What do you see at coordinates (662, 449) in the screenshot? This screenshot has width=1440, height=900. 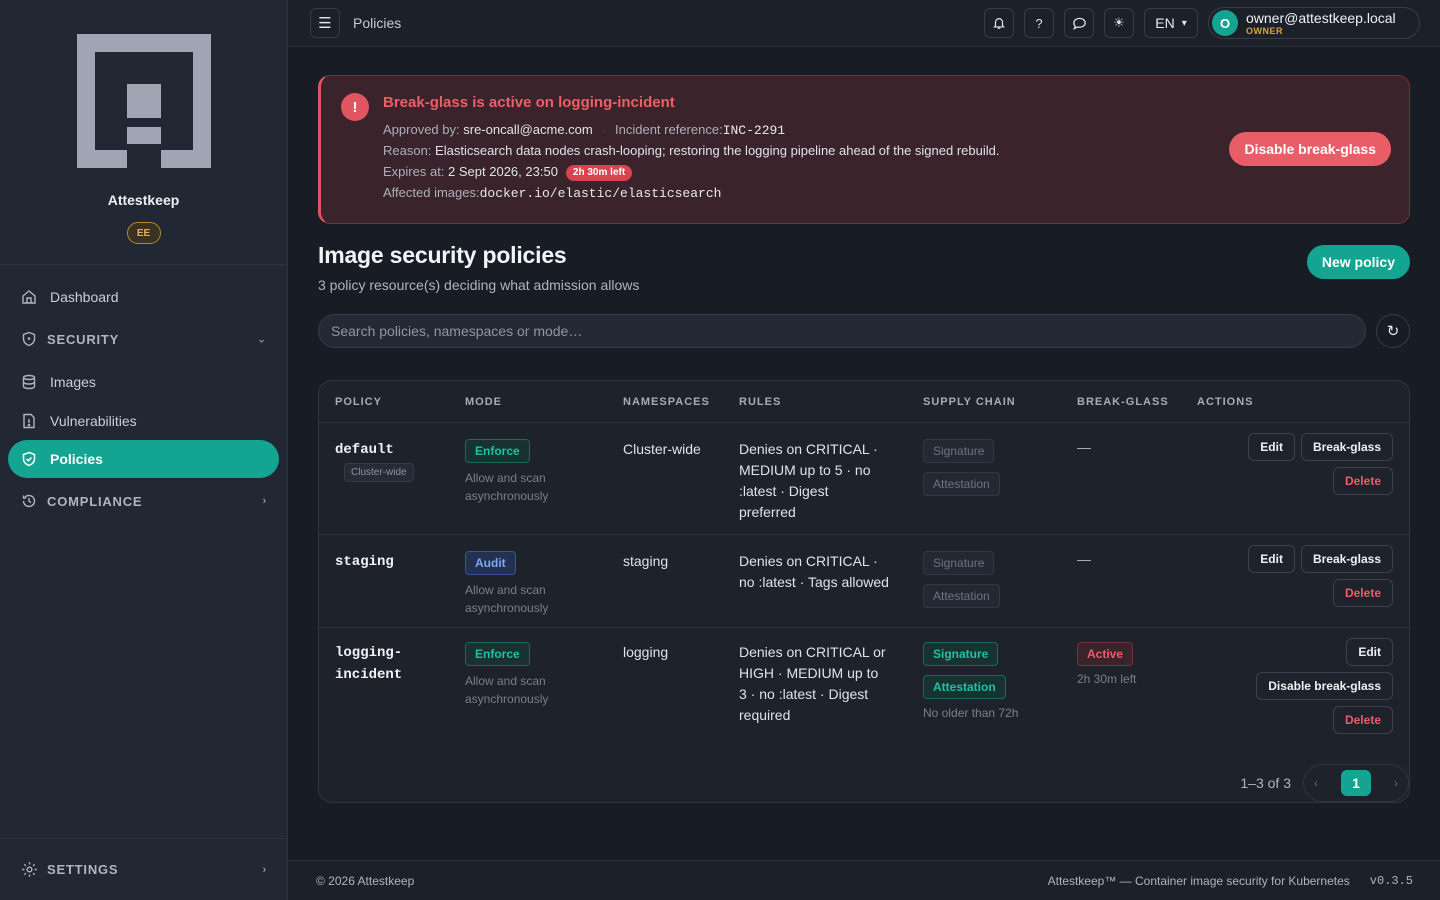 I see `namespaces: Cluster-wide` at bounding box center [662, 449].